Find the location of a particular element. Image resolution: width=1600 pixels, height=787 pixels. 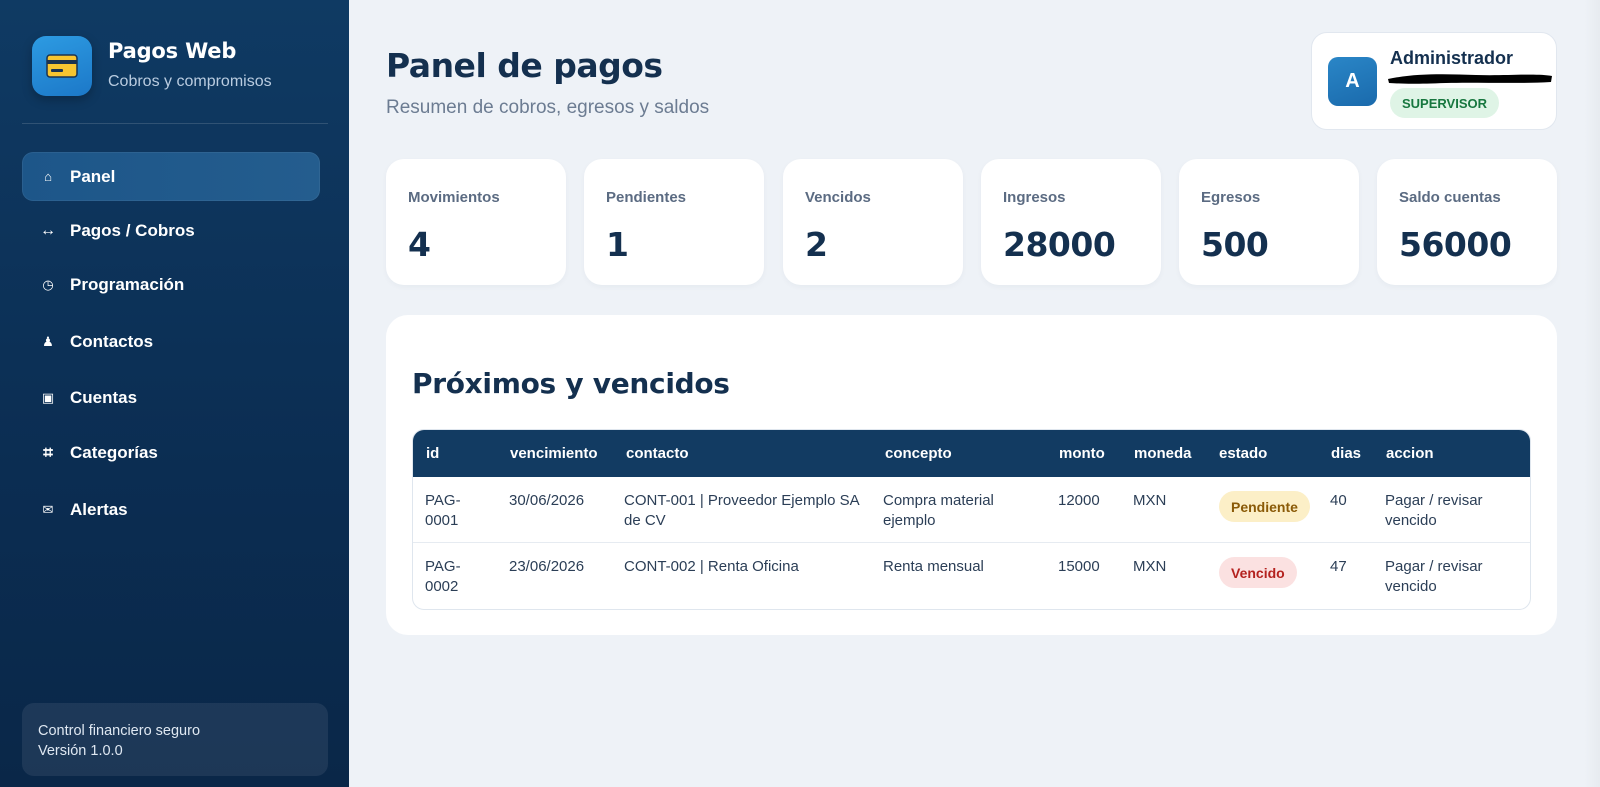

cell-contacto: CONT-001 | Proveedor Ejemplo SA de CV is located at coordinates (742, 510).